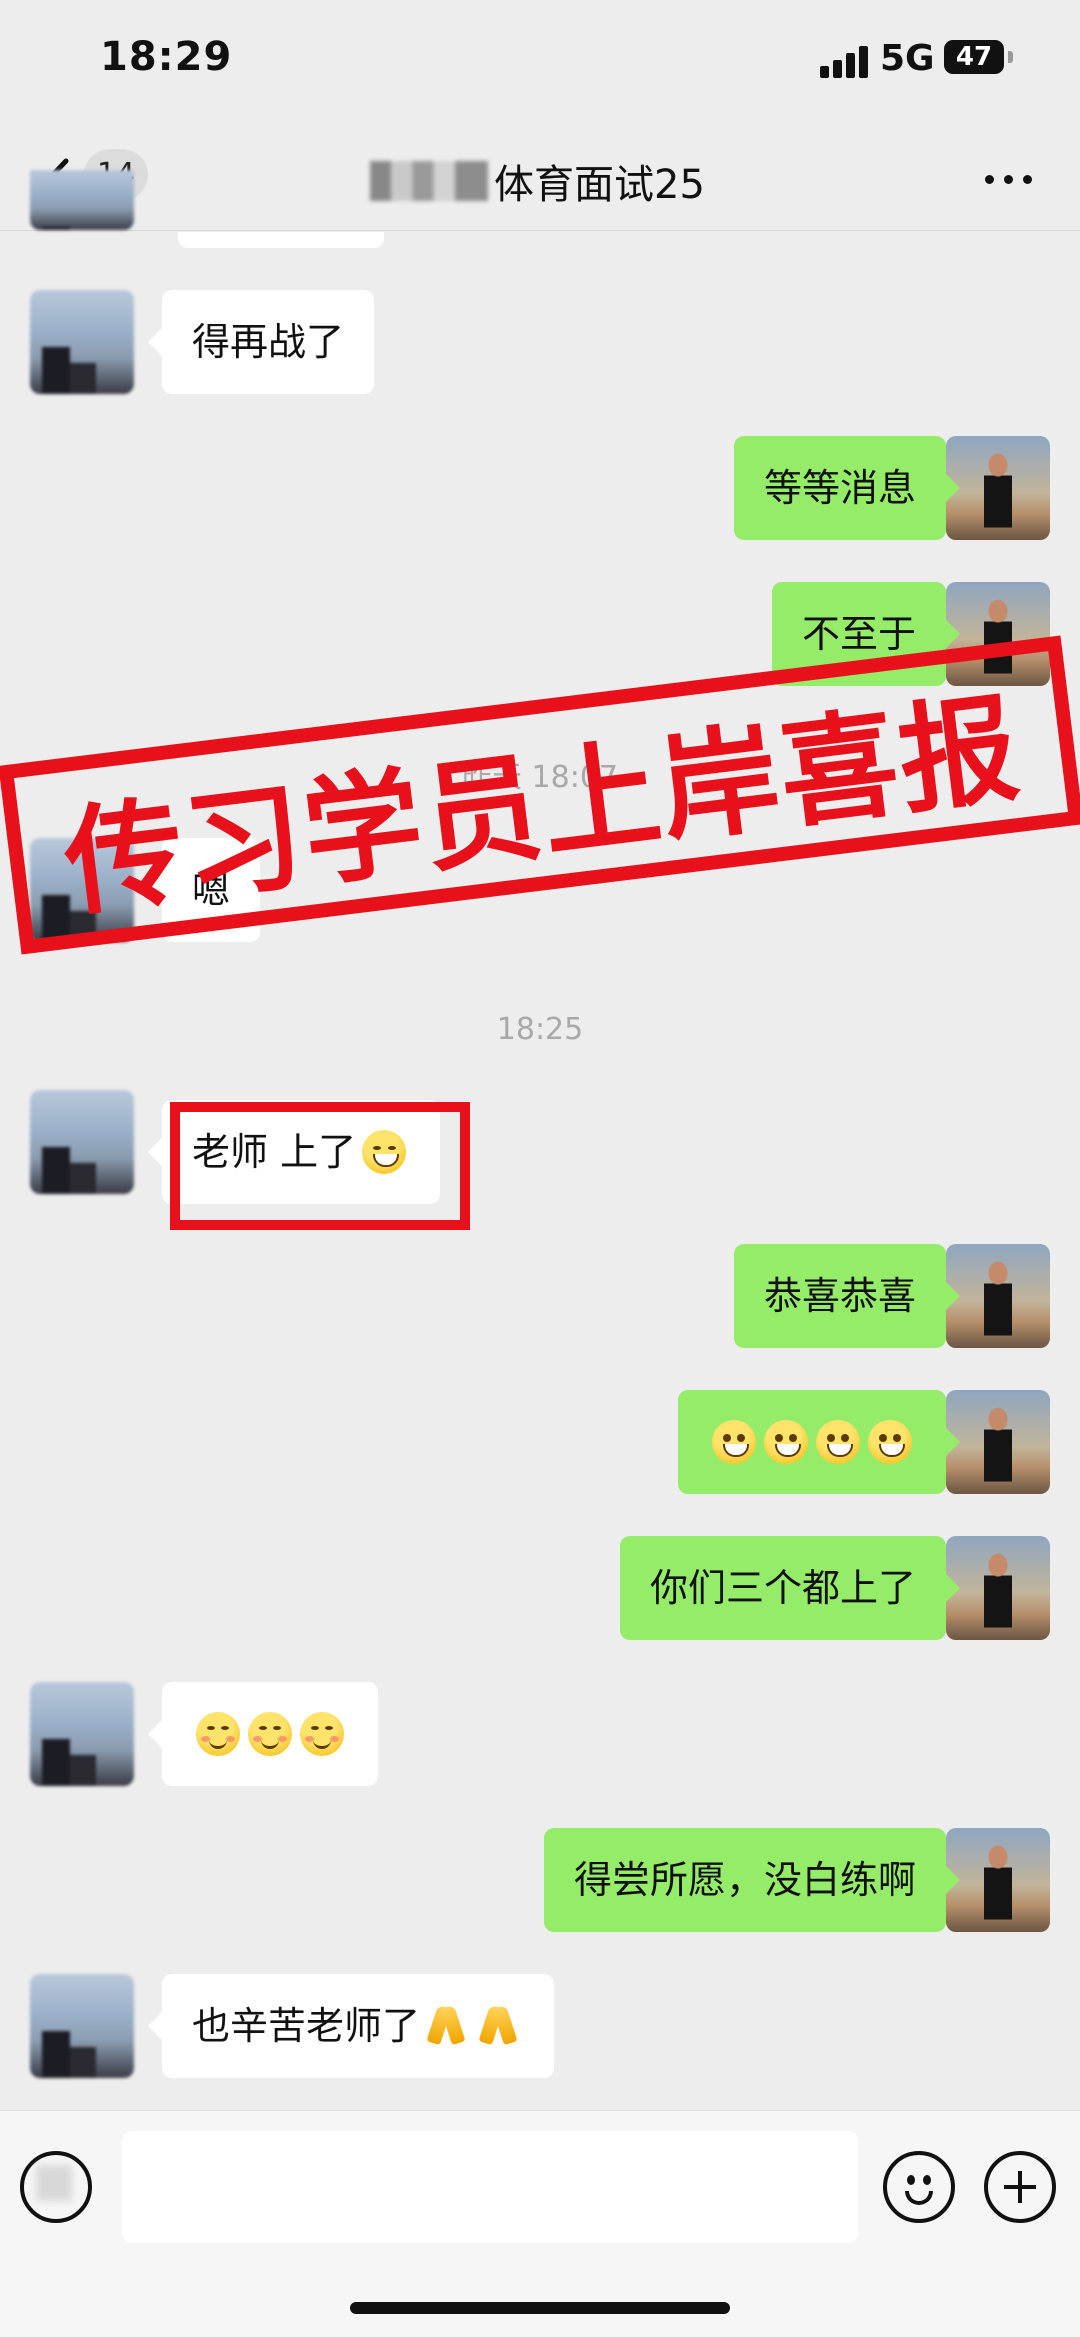 This screenshot has width=1080, height=2337. I want to click on highlight-box, so click(320, 1166).